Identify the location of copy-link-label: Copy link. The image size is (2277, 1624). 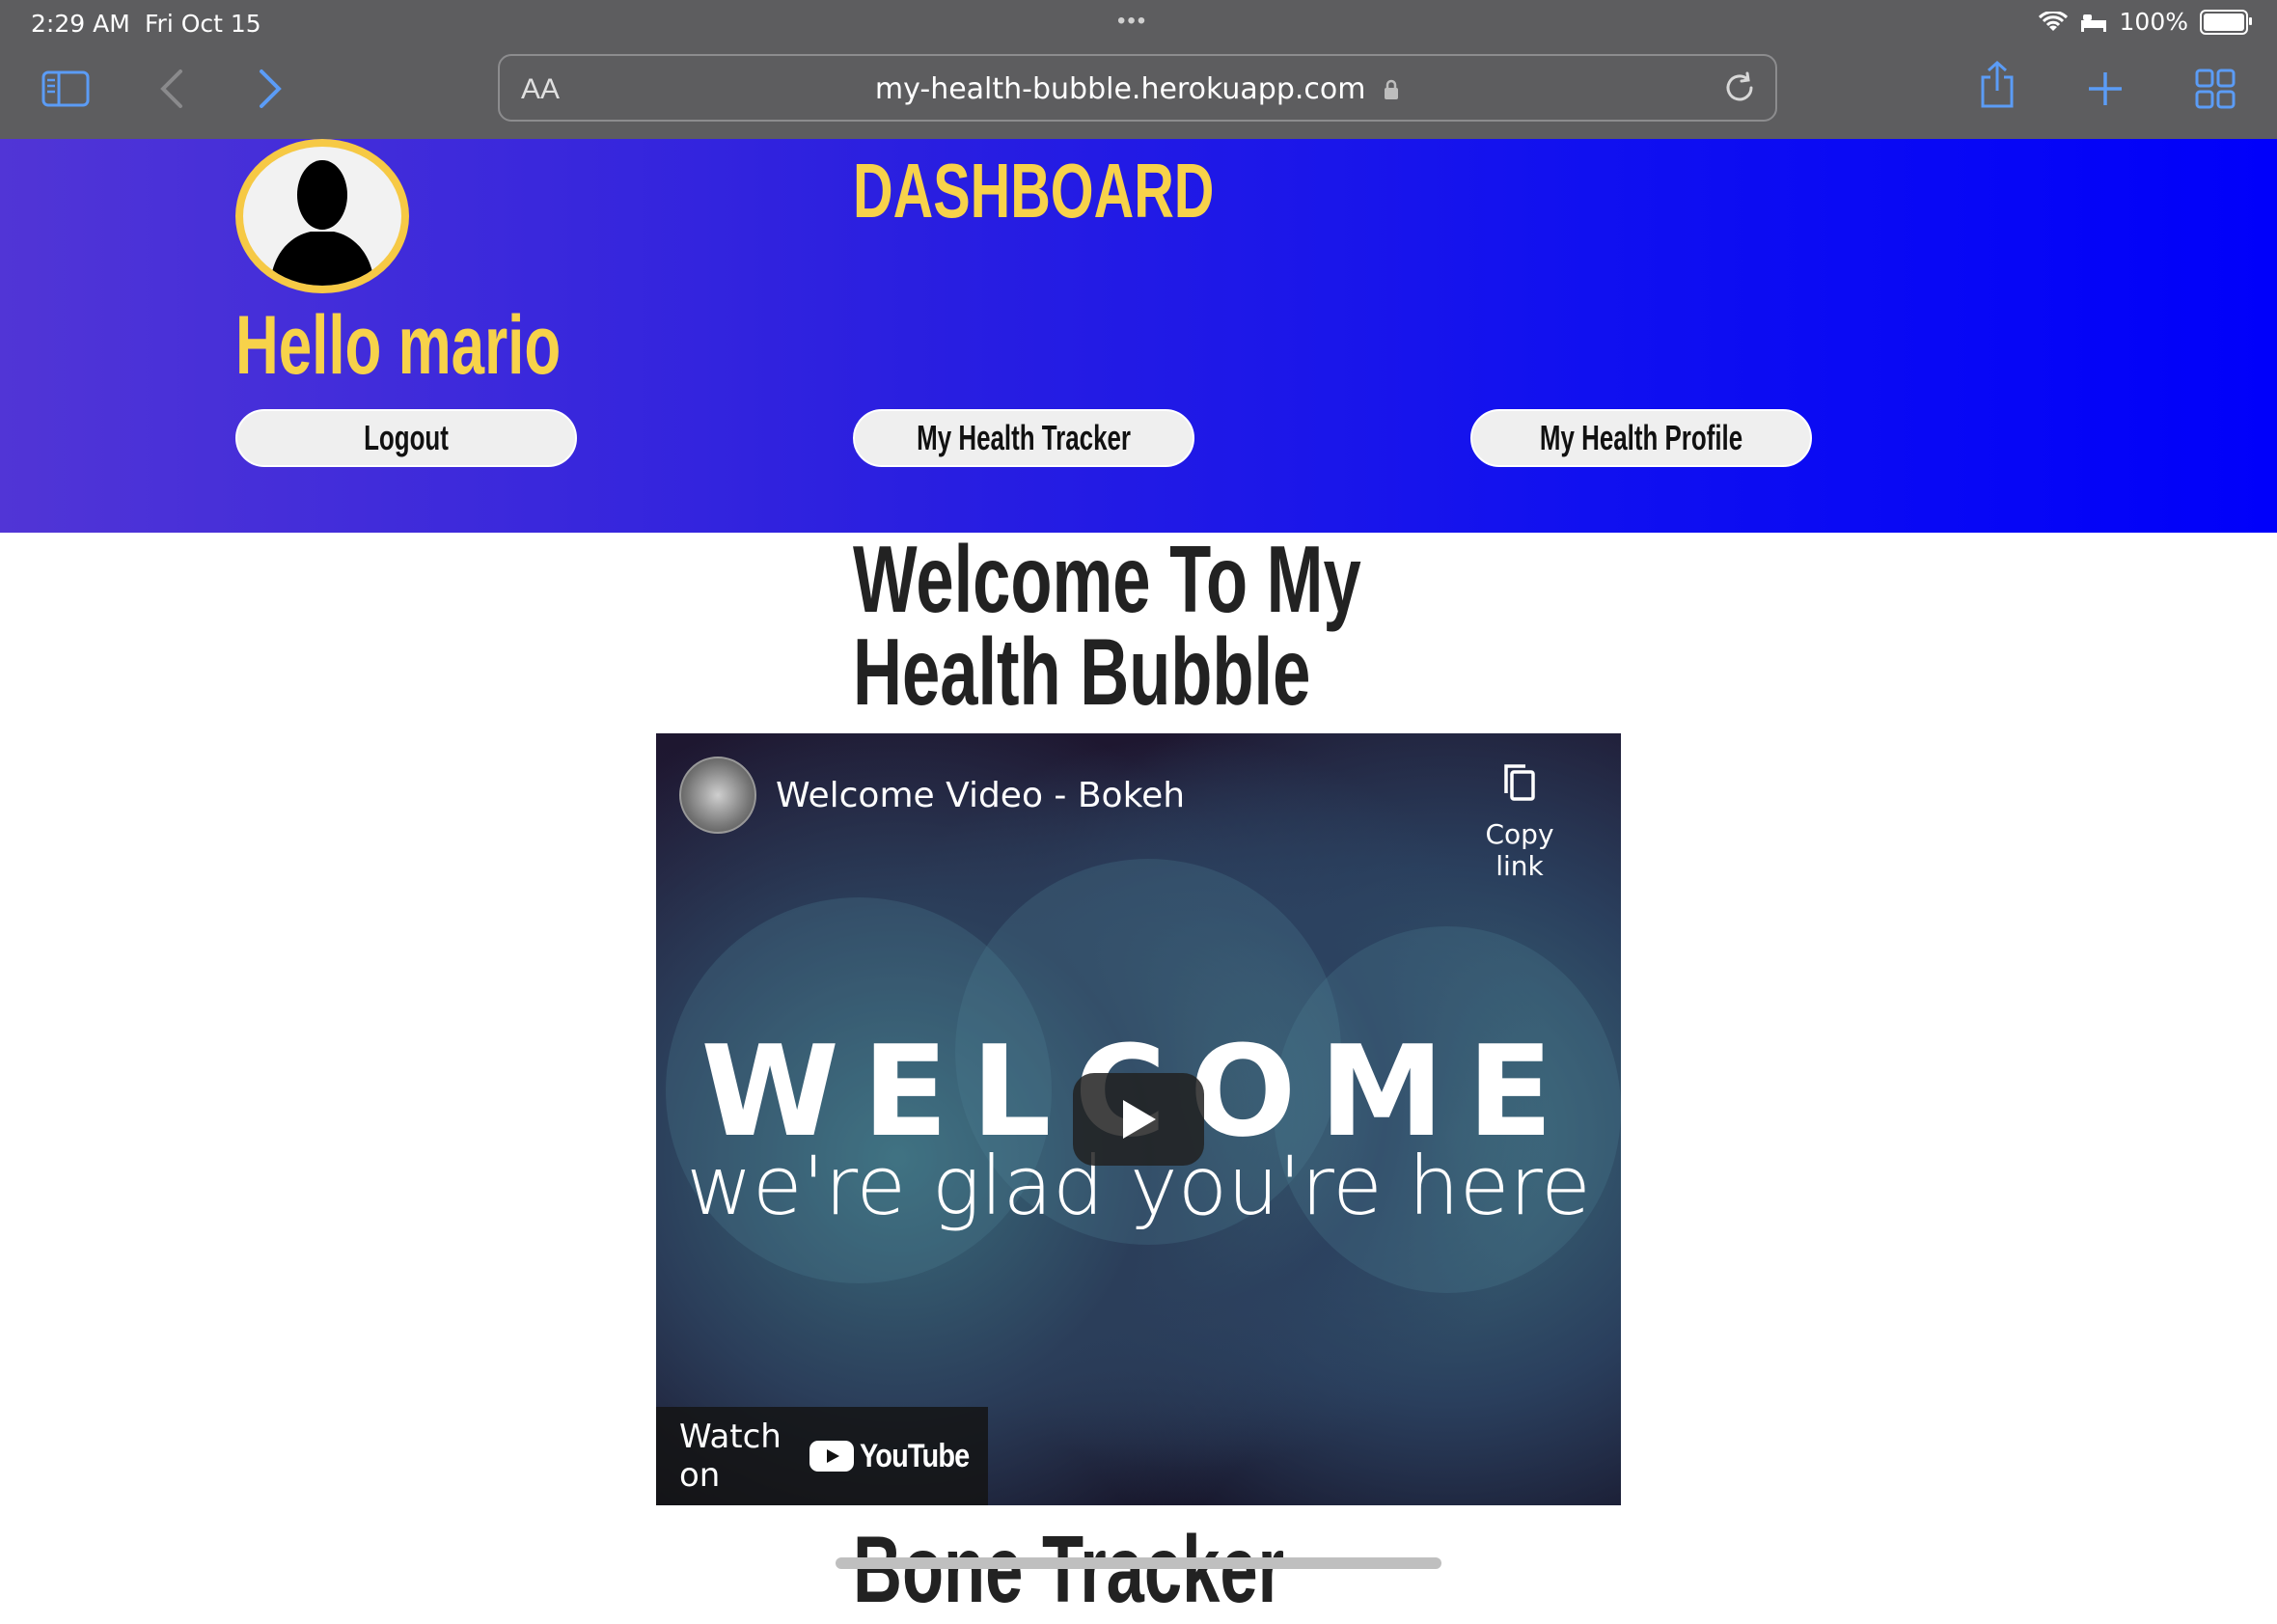
(1520, 850).